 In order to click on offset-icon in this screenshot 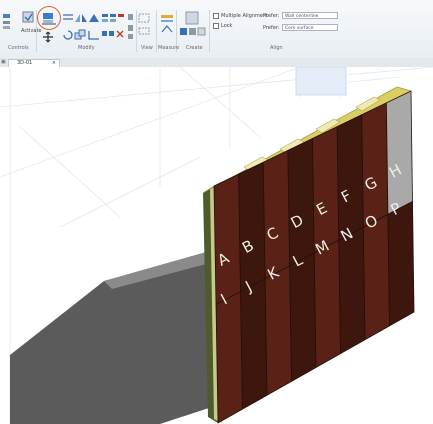, I will do `click(68, 18)`.